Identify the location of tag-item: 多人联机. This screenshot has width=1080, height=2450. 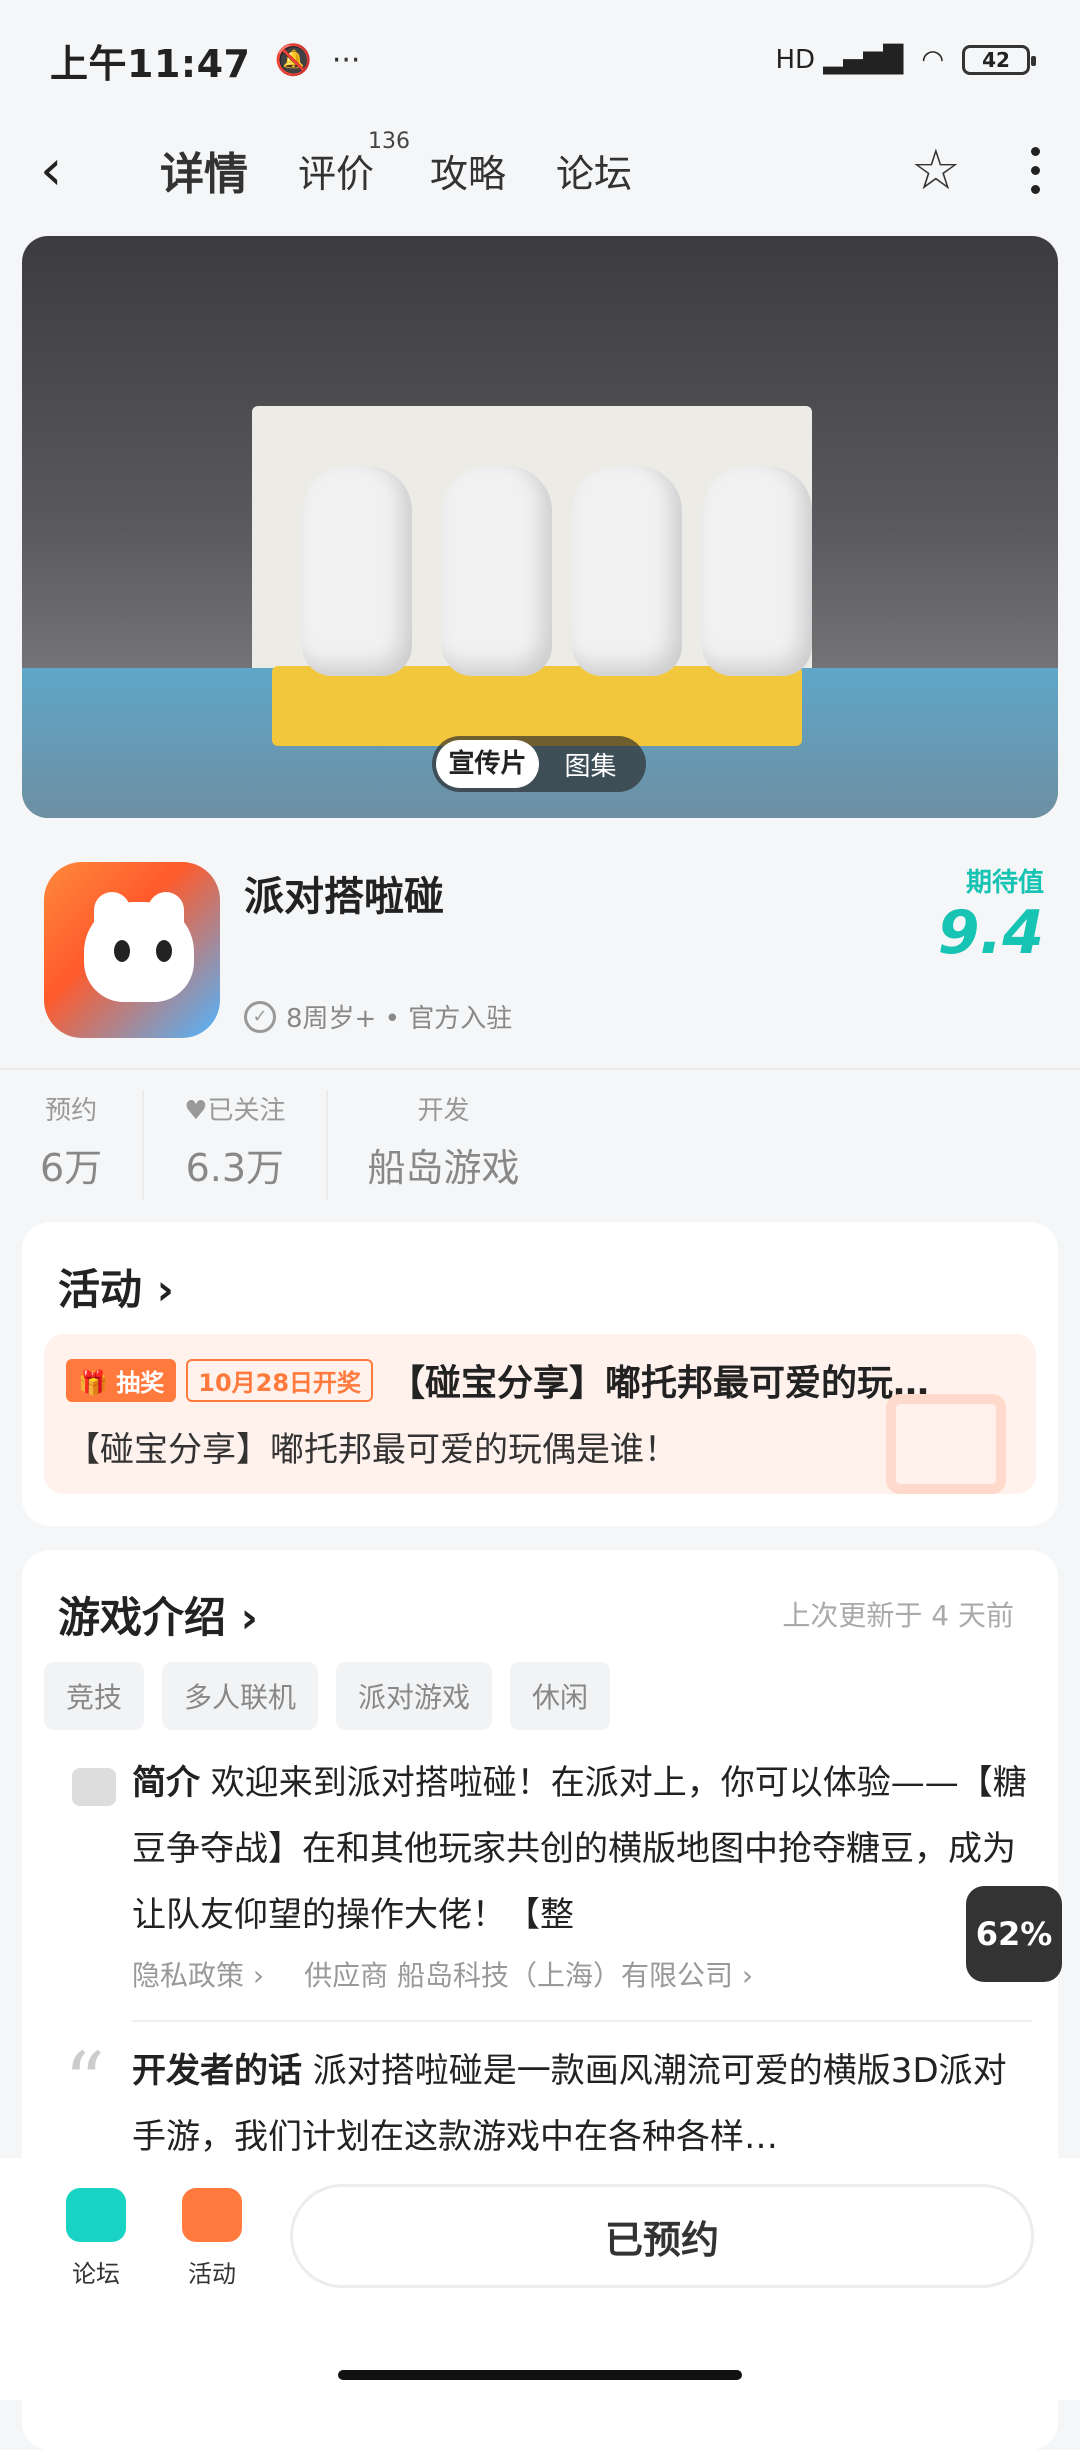
(240, 1696).